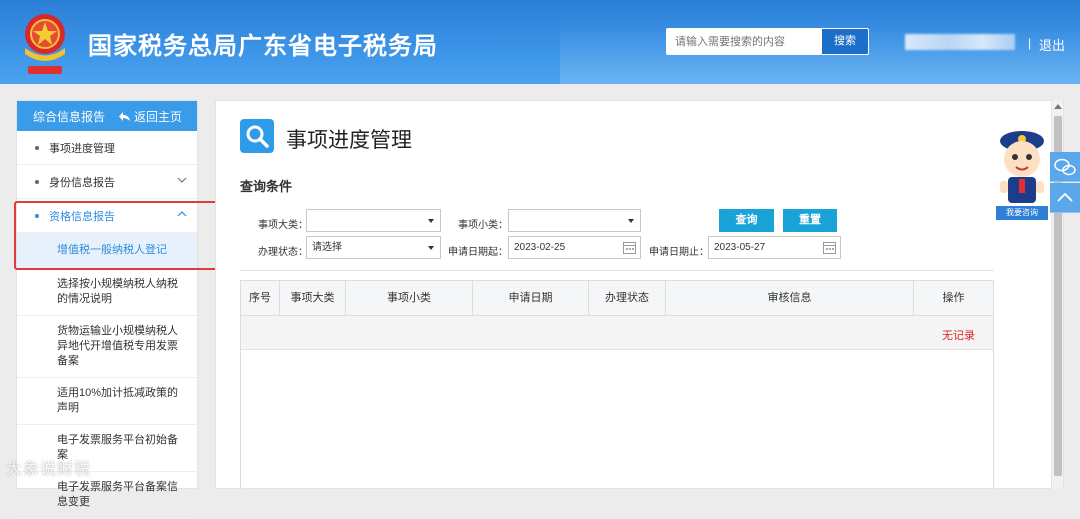 Image resolution: width=1080 pixels, height=519 pixels. I want to click on sidebar-item-progress: 事项进度管理, so click(107, 148).